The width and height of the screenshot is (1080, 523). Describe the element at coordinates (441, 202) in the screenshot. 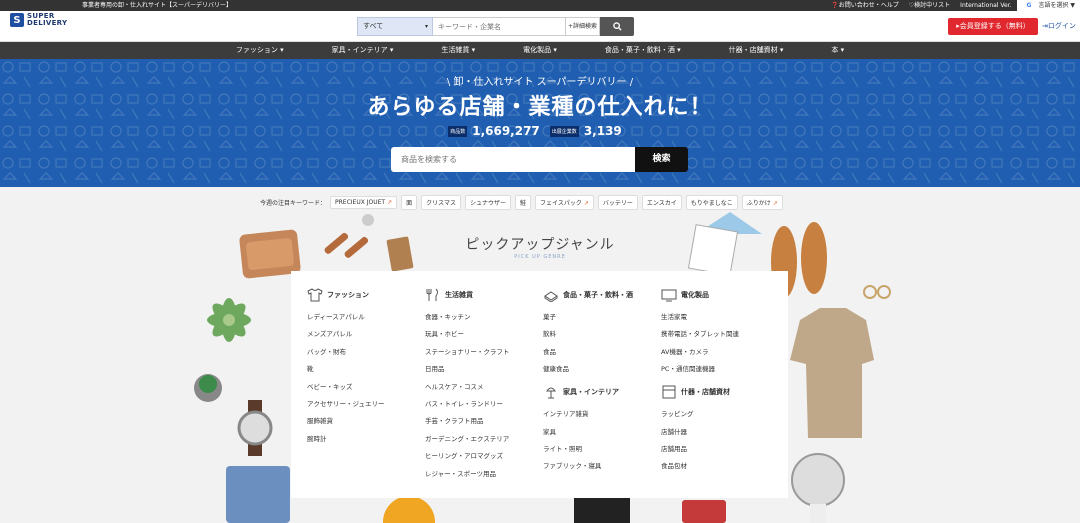

I see `keyword-chip: クリスマス` at that location.